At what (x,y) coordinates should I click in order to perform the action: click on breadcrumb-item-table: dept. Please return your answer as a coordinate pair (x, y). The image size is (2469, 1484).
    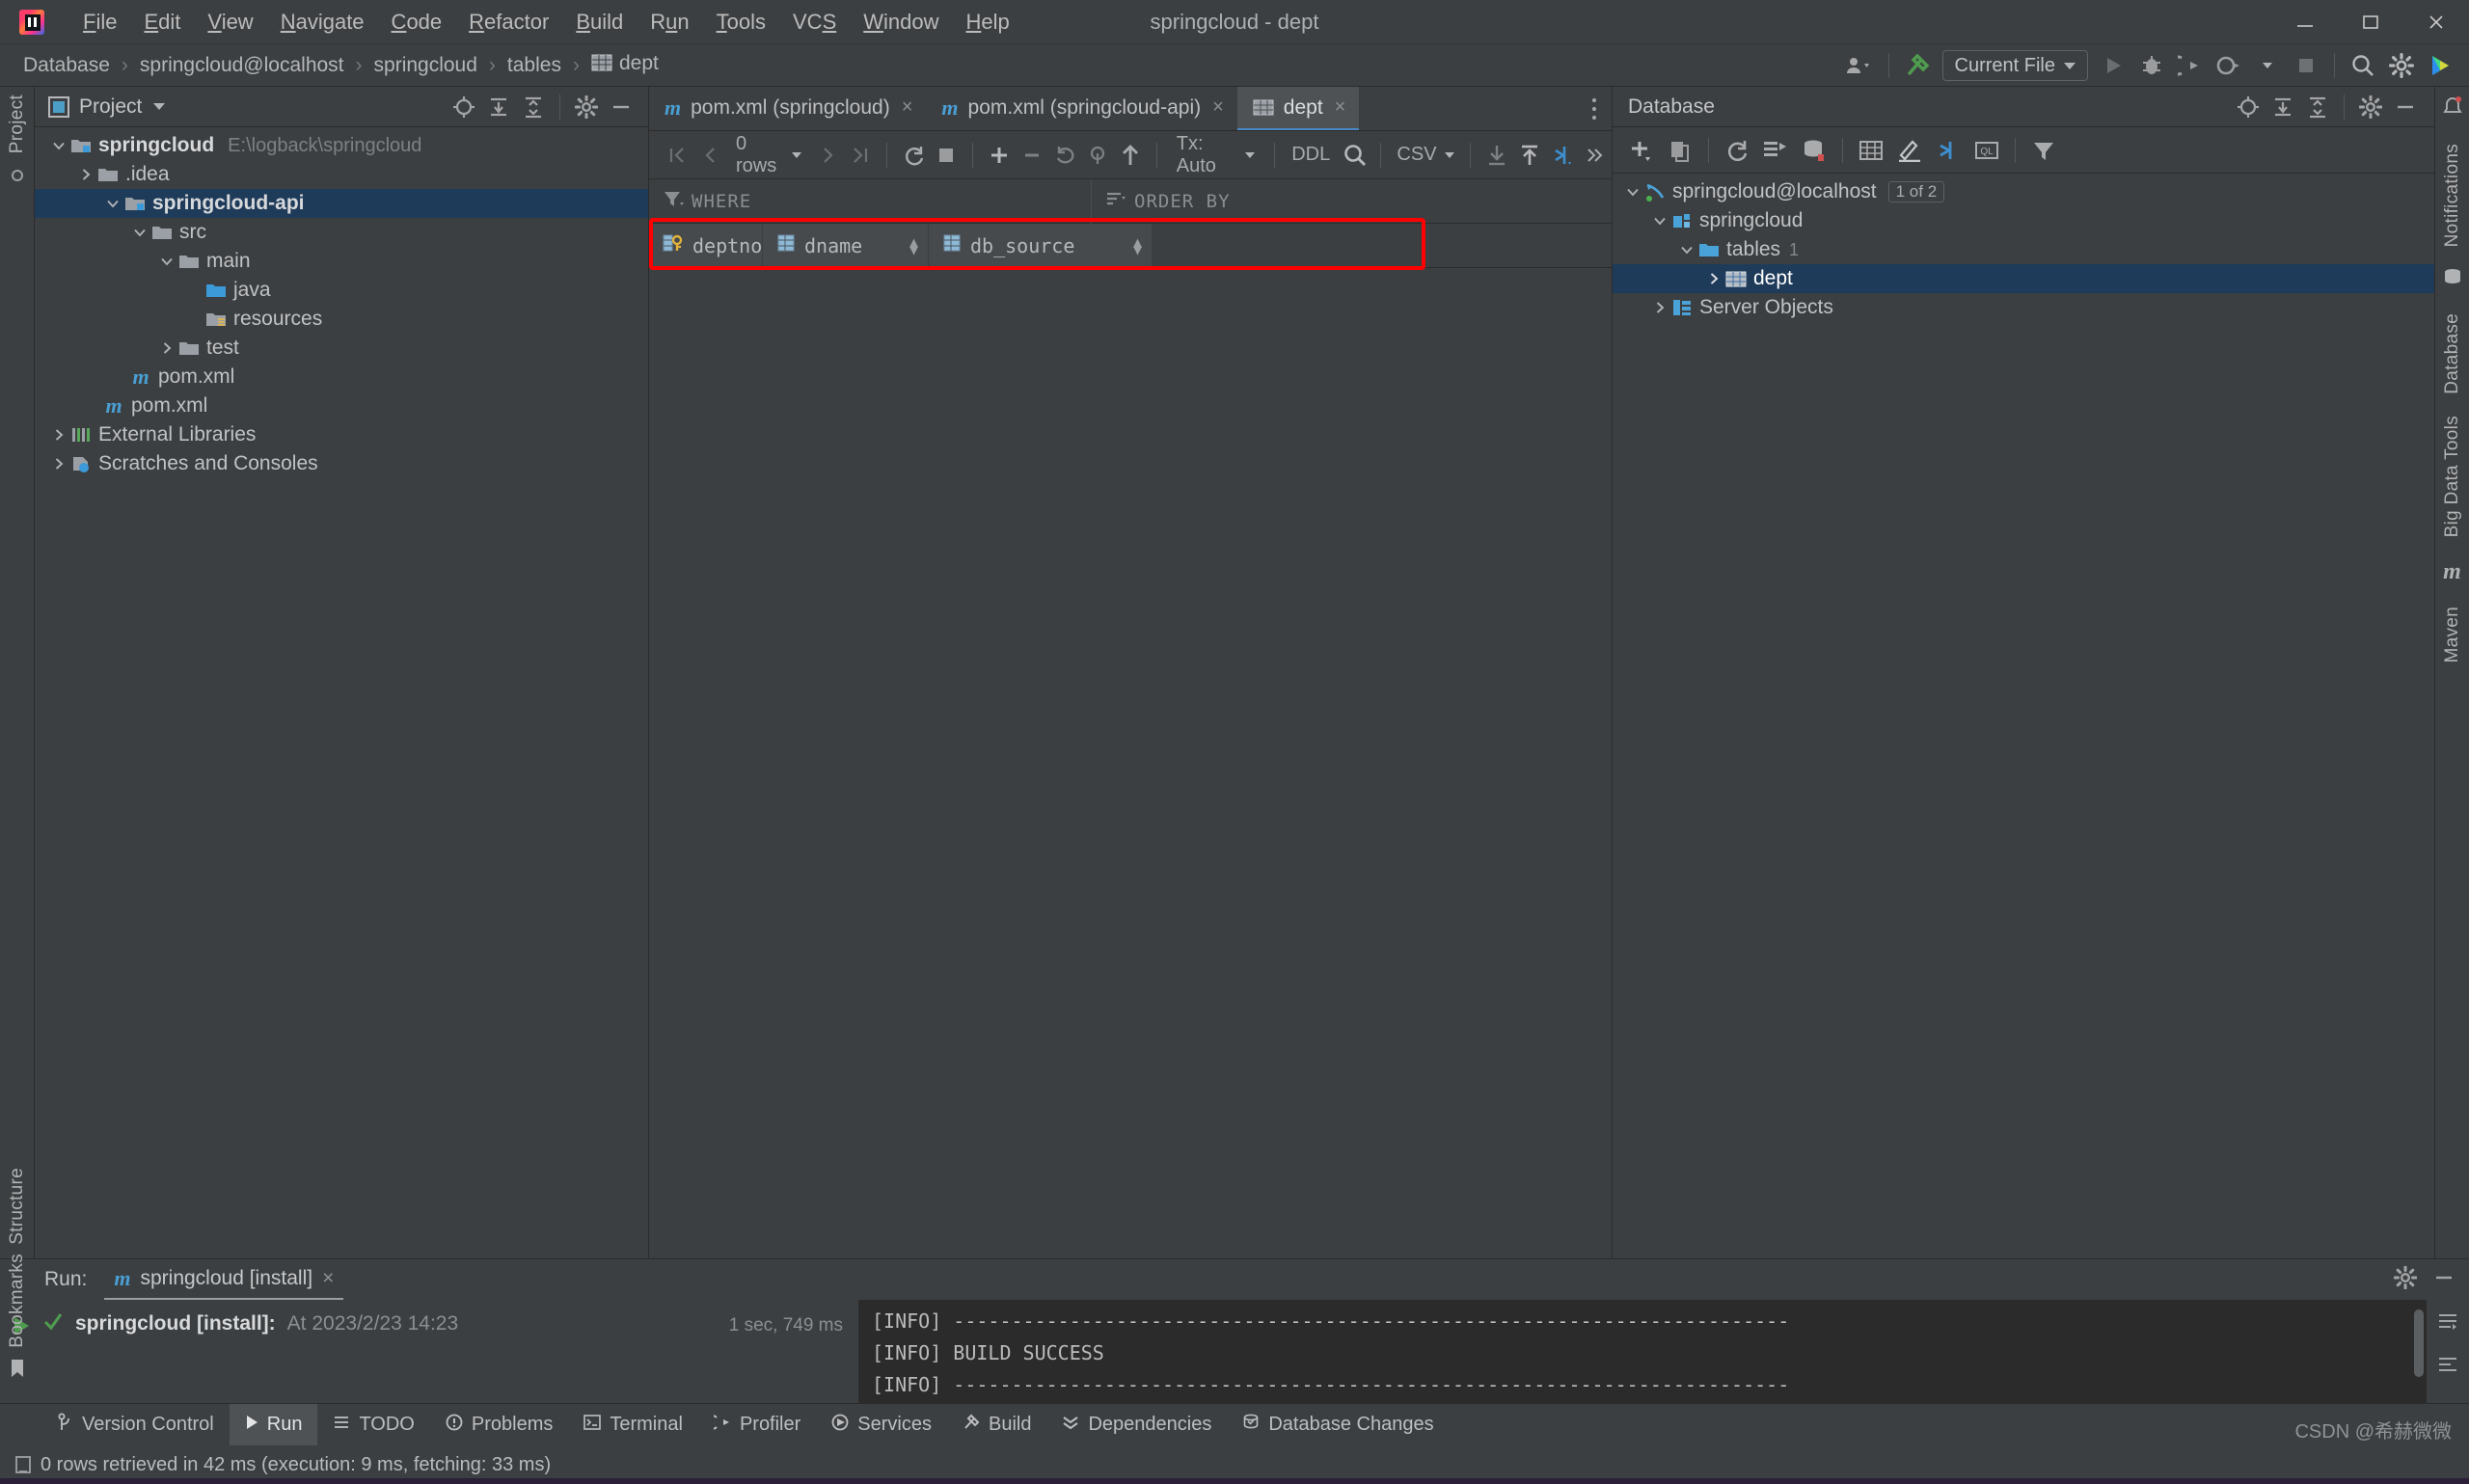
    Looking at the image, I should click on (625, 65).